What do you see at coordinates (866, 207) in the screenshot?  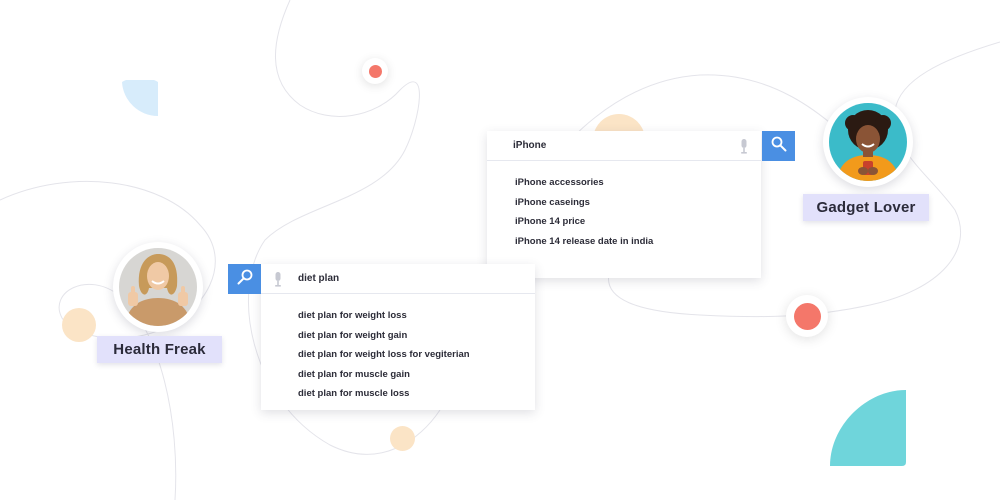 I see `gadget-lover-tag: Gadget Lover` at bounding box center [866, 207].